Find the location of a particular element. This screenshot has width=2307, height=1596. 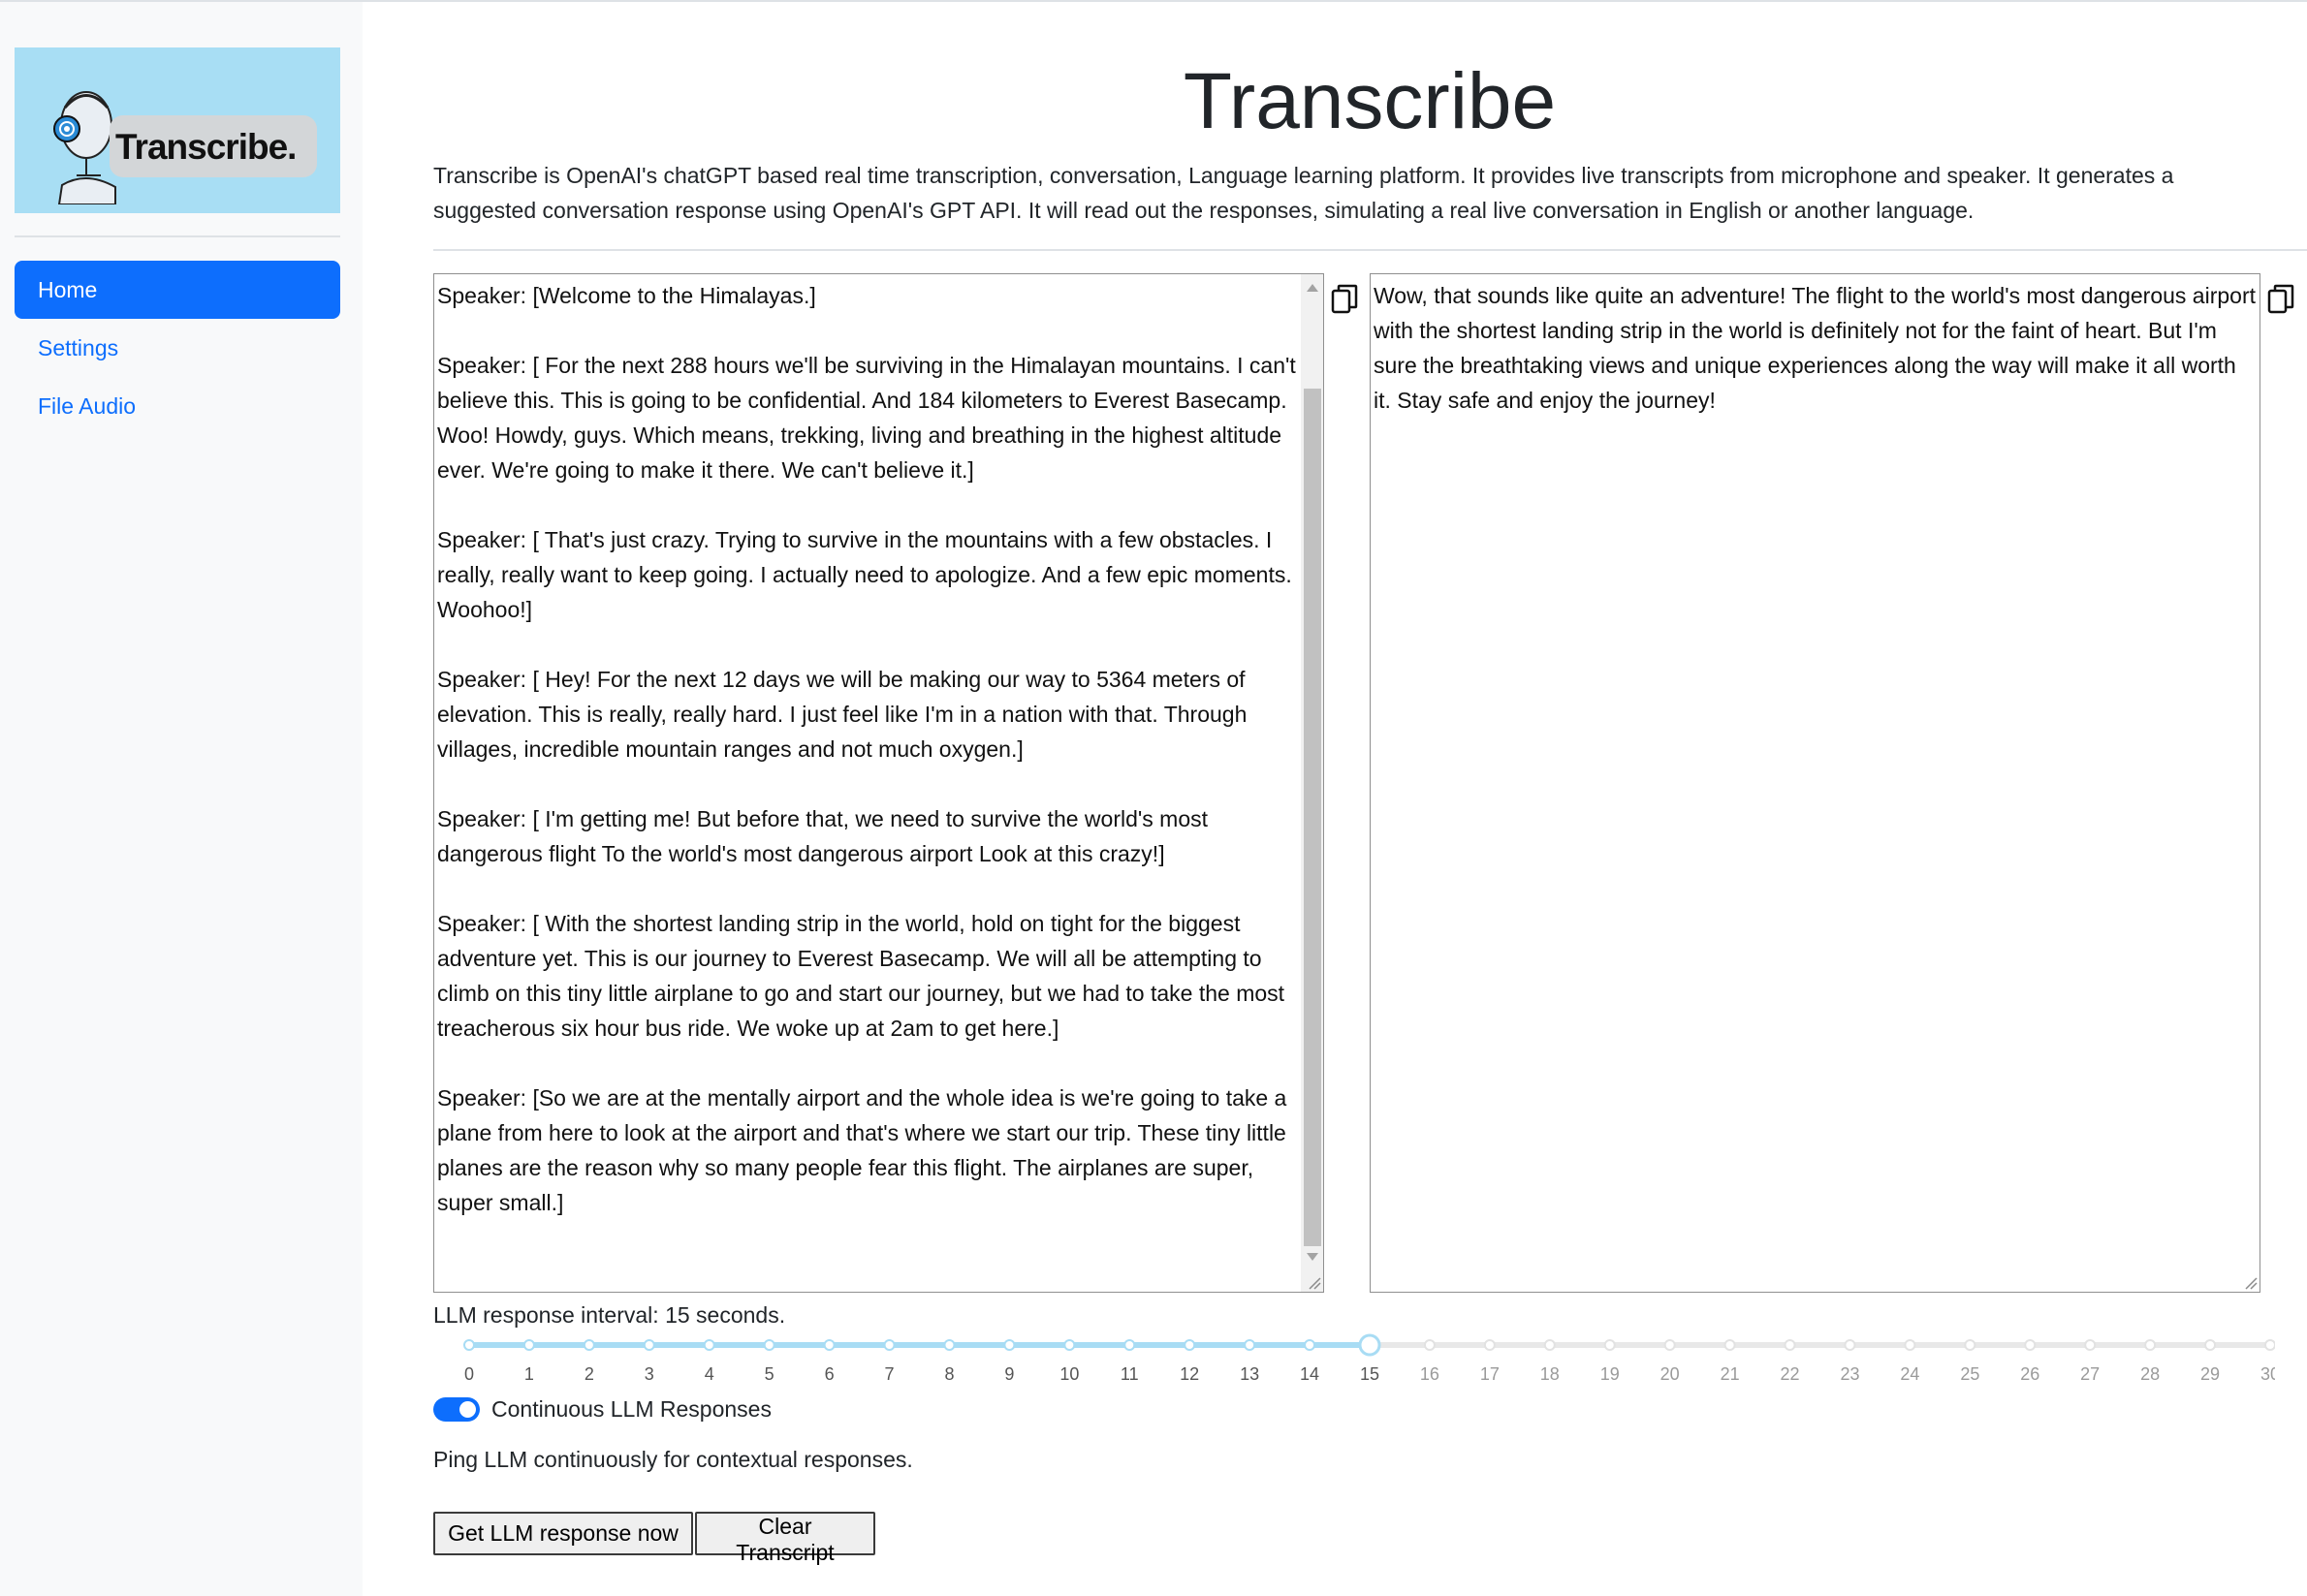

slider-tick-label: 4 is located at coordinates (709, 1374).